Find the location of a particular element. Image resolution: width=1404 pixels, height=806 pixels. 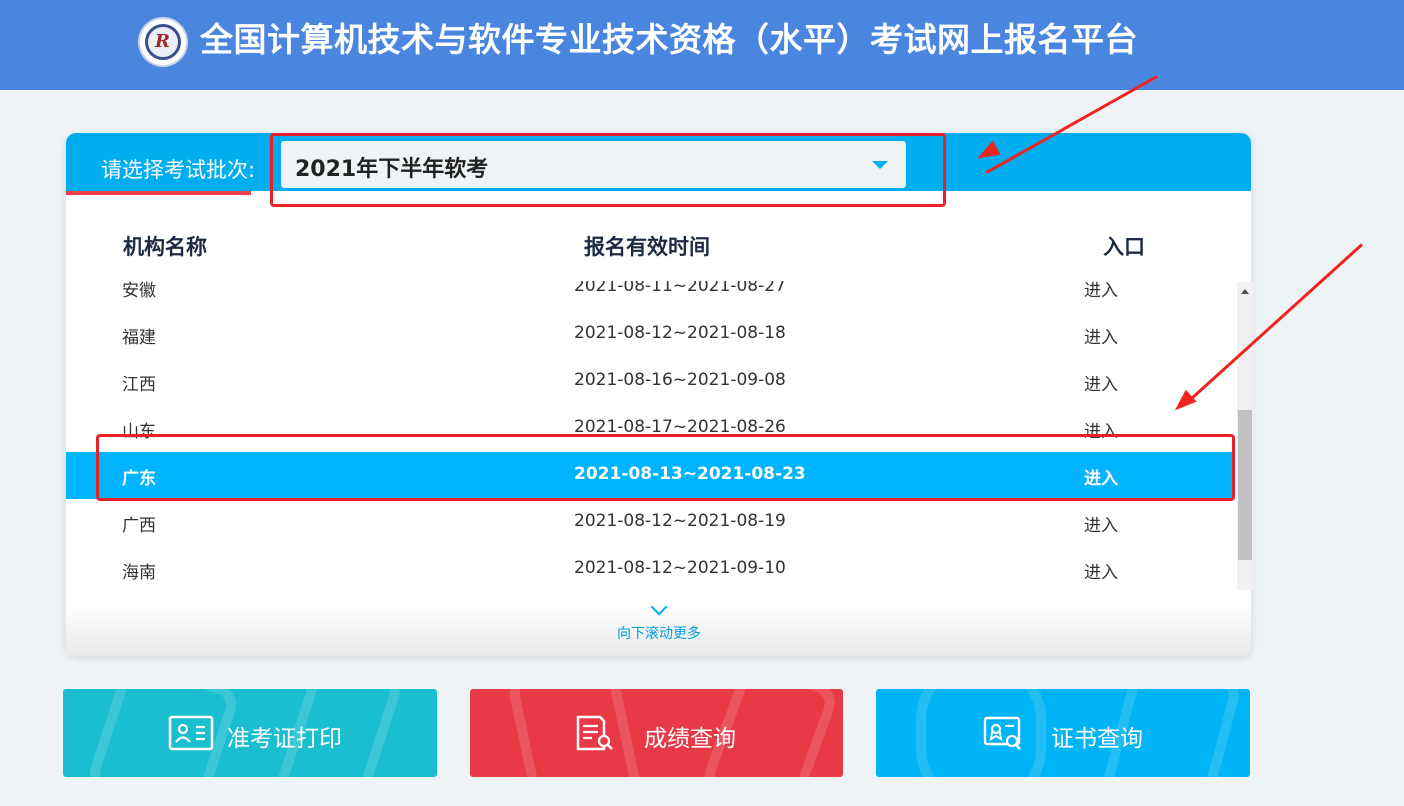

exam-logo-icon: R is located at coordinates (163, 42).